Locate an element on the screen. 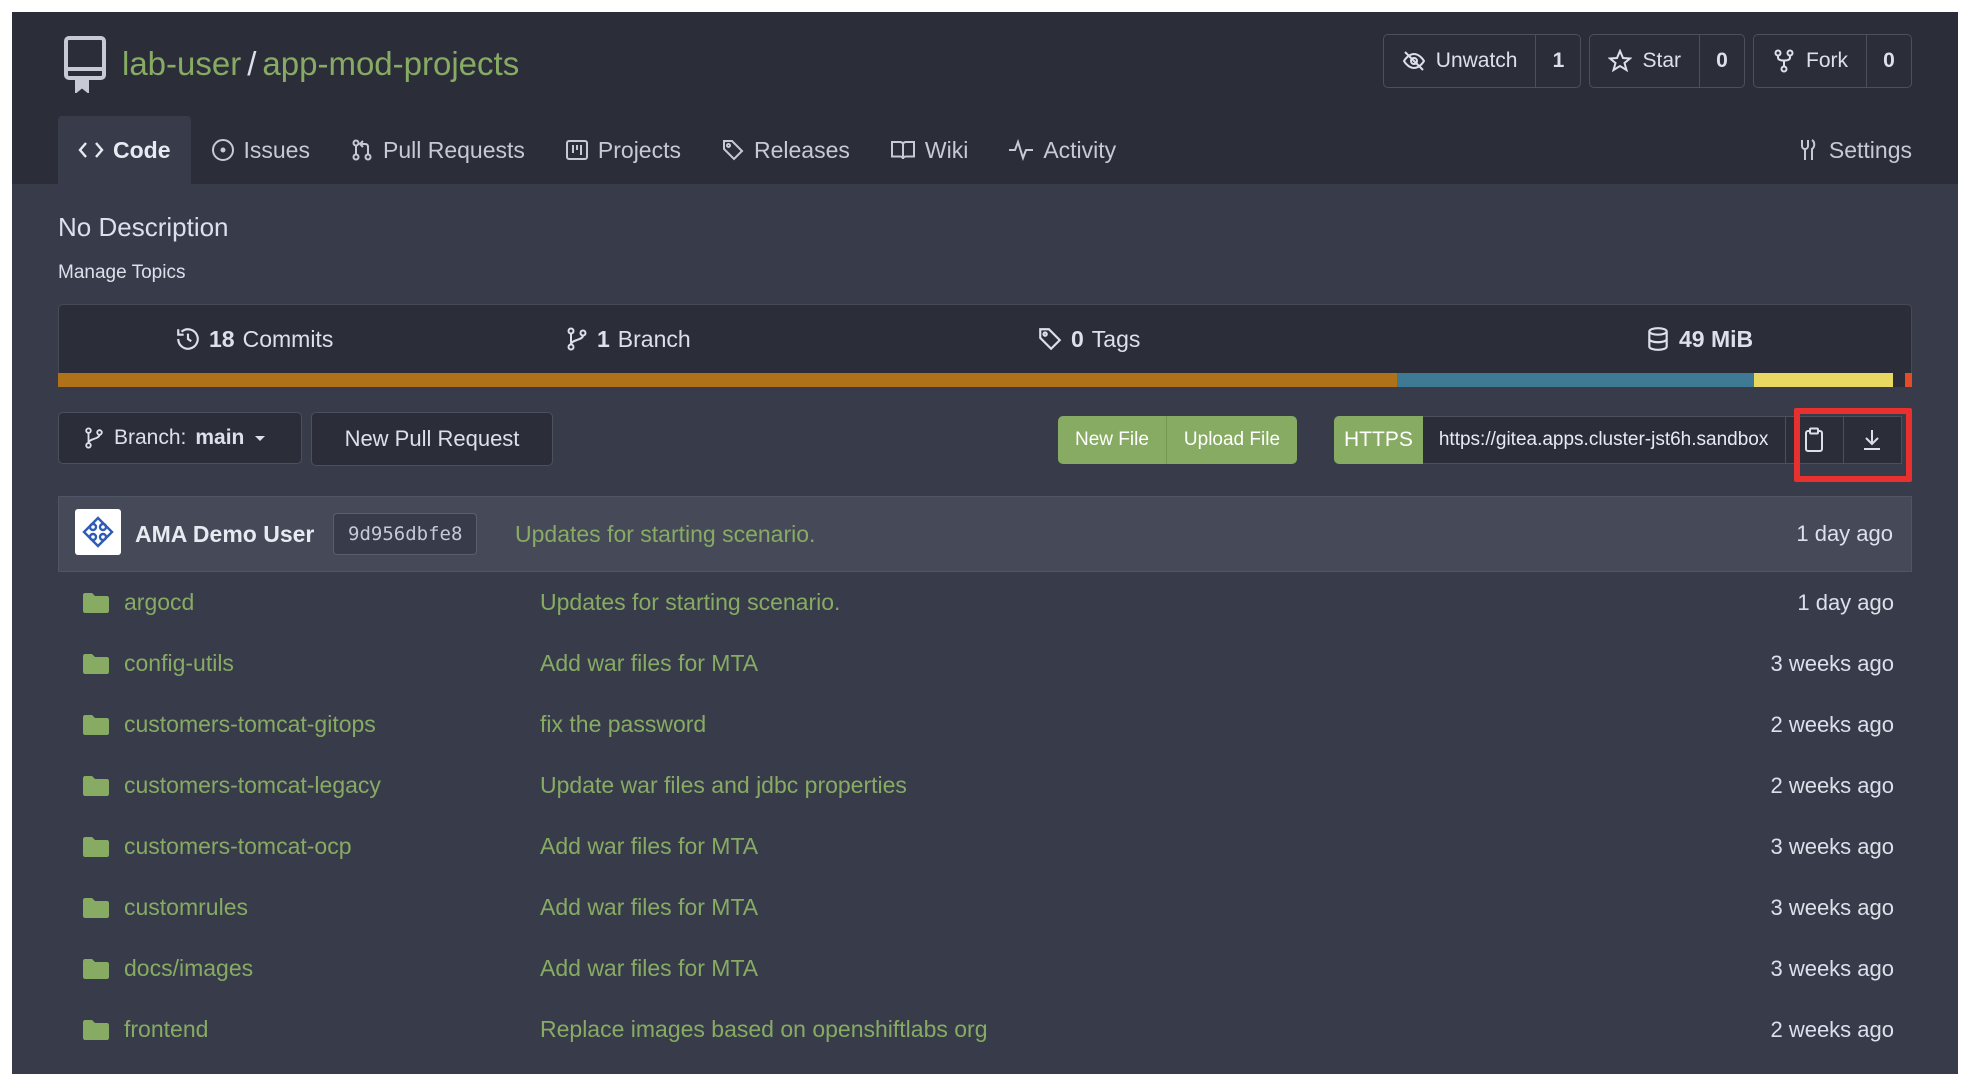 The height and width of the screenshot is (1088, 1970). unwatch-button: Unwatch is located at coordinates (1460, 61).